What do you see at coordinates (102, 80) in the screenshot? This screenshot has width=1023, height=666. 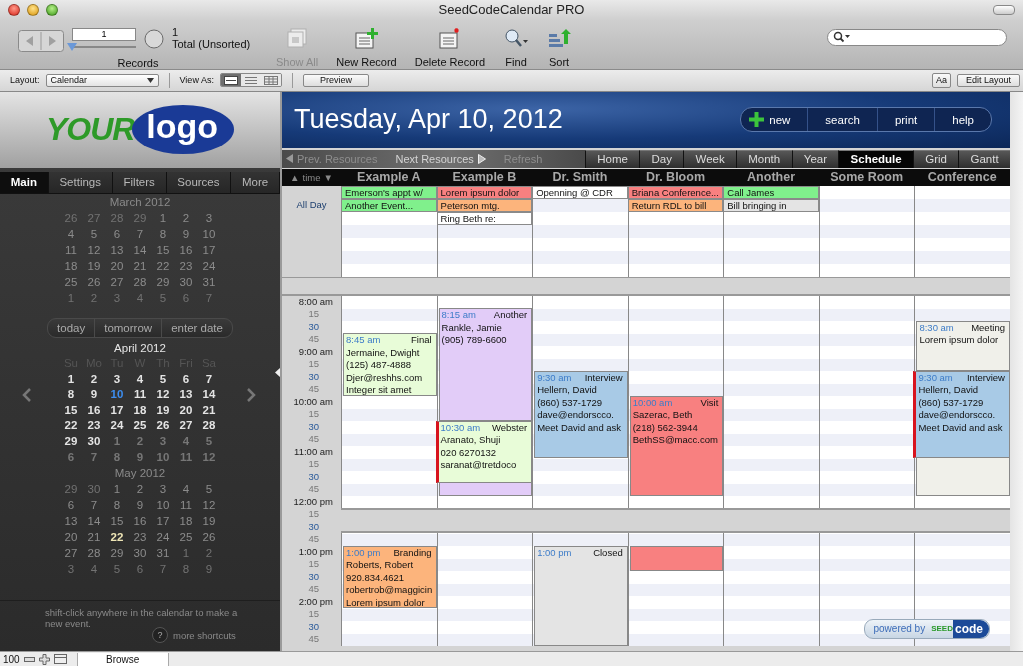 I see `layout-dropdown: Calendar` at bounding box center [102, 80].